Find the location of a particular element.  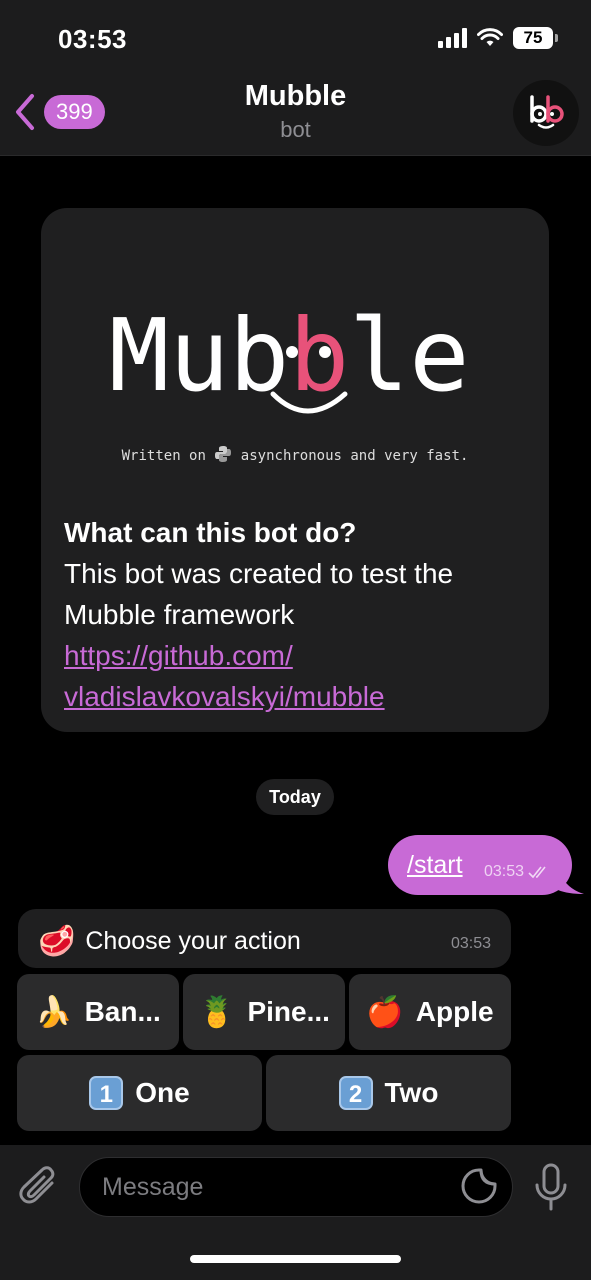

status-bar: 03:53 75 is located at coordinates (295, 36).